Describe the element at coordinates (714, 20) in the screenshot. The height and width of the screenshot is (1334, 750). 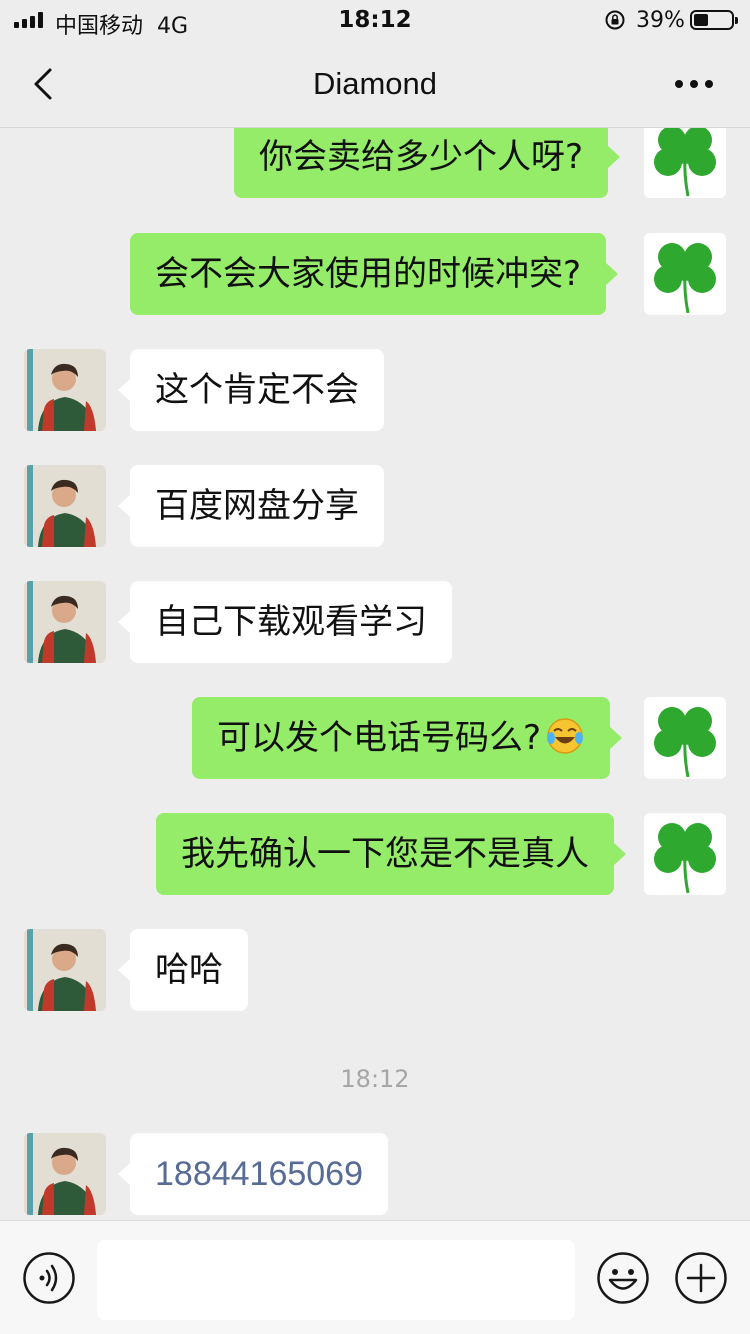
I see `battery-icon` at that location.